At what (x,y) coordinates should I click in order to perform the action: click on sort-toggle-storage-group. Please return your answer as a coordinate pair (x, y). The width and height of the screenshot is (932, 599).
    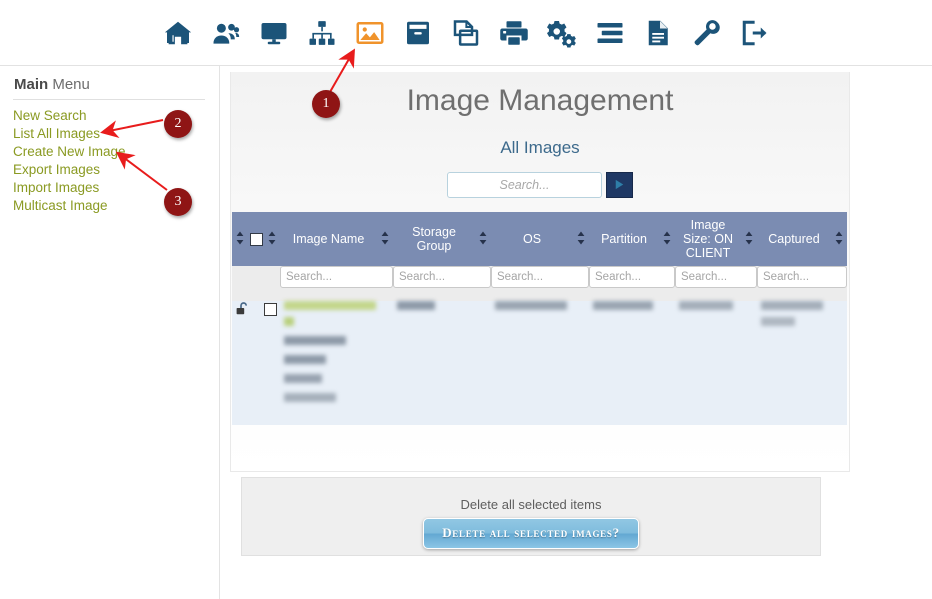
    Looking at the image, I should click on (483, 239).